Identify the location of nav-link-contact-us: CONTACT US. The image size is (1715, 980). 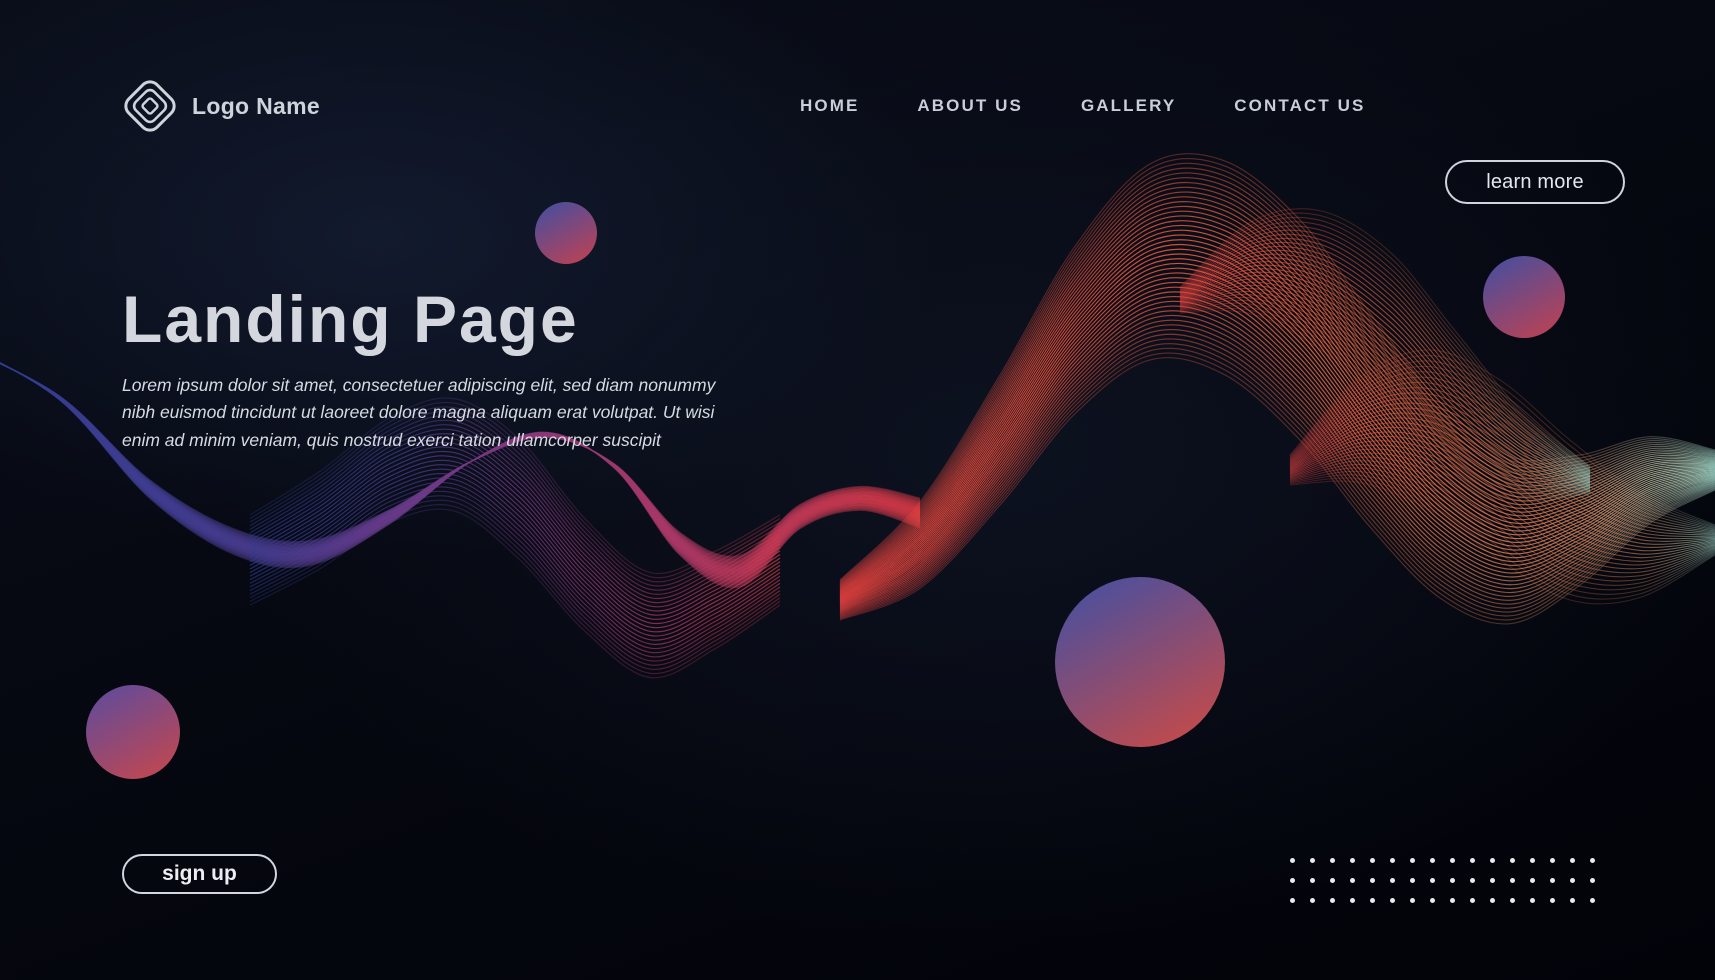
(1299, 105).